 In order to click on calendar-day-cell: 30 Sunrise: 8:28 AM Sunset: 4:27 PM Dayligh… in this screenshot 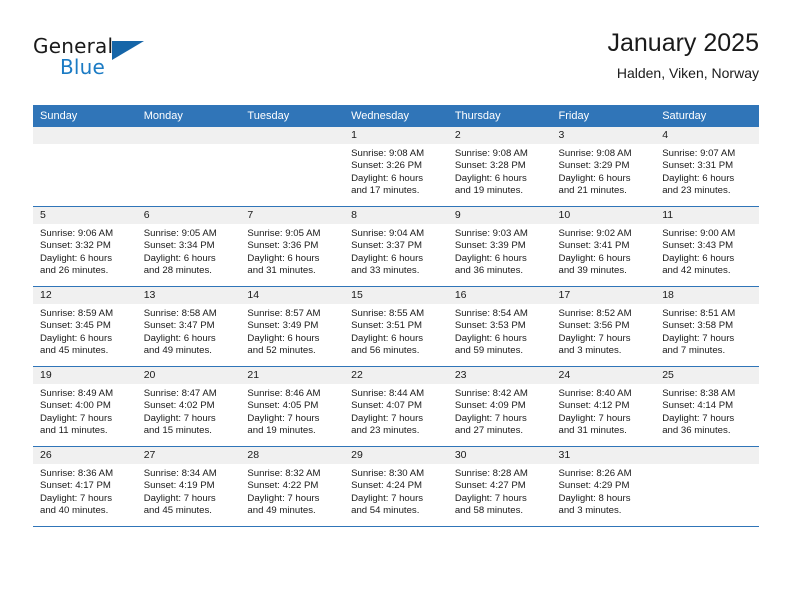, I will do `click(499, 486)`.